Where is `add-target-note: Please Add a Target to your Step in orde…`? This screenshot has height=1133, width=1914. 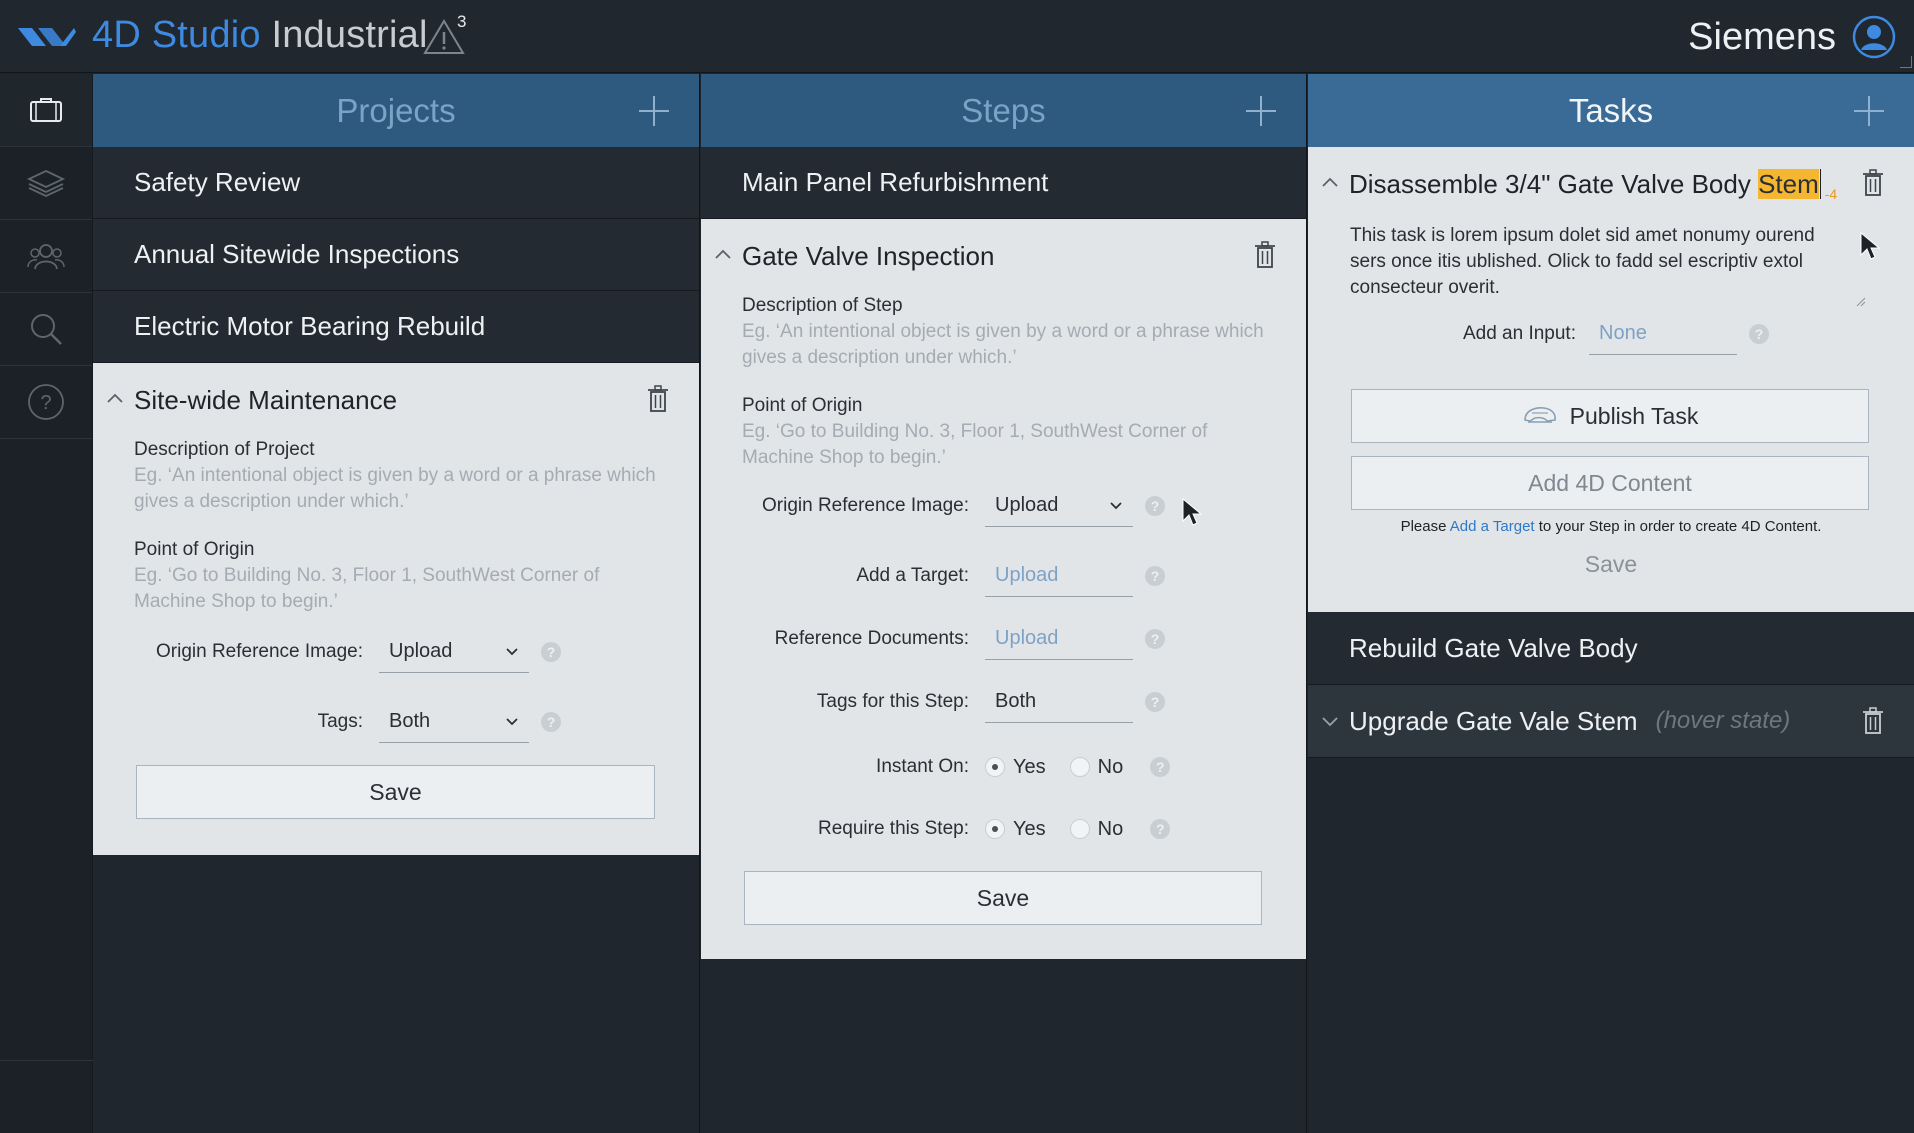
add-target-note: Please Add a Target to your Step in orde… is located at coordinates (1611, 526).